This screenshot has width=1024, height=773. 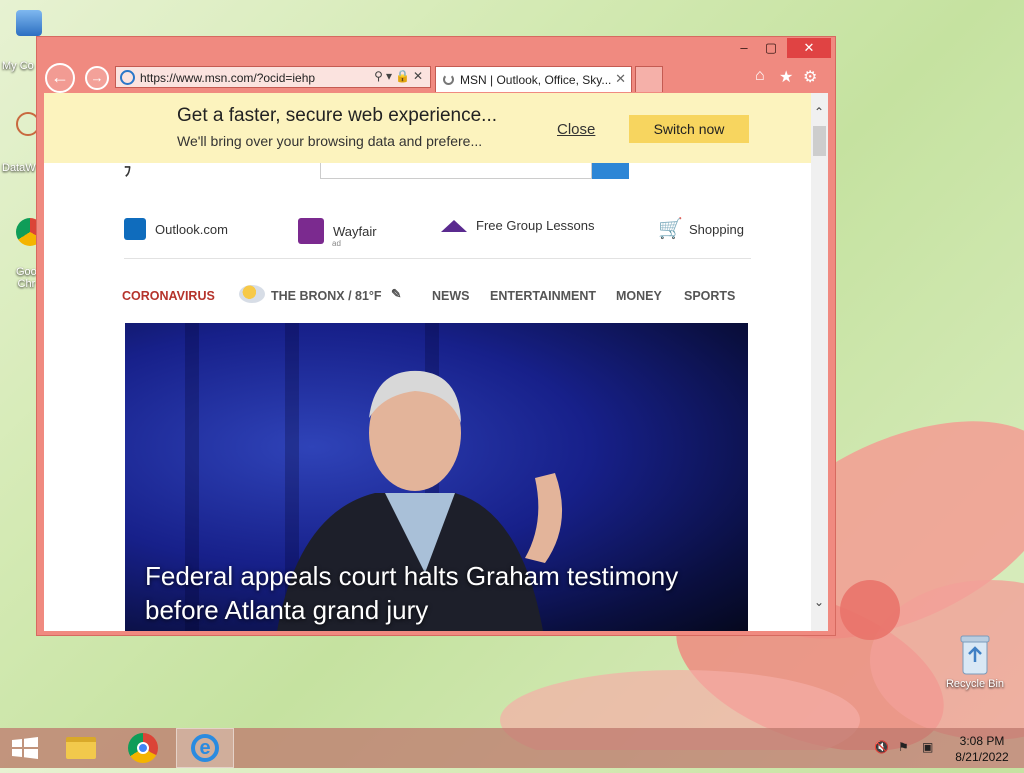 What do you see at coordinates (127, 171) in the screenshot?
I see `msn-logo-fragment: ﾌ` at bounding box center [127, 171].